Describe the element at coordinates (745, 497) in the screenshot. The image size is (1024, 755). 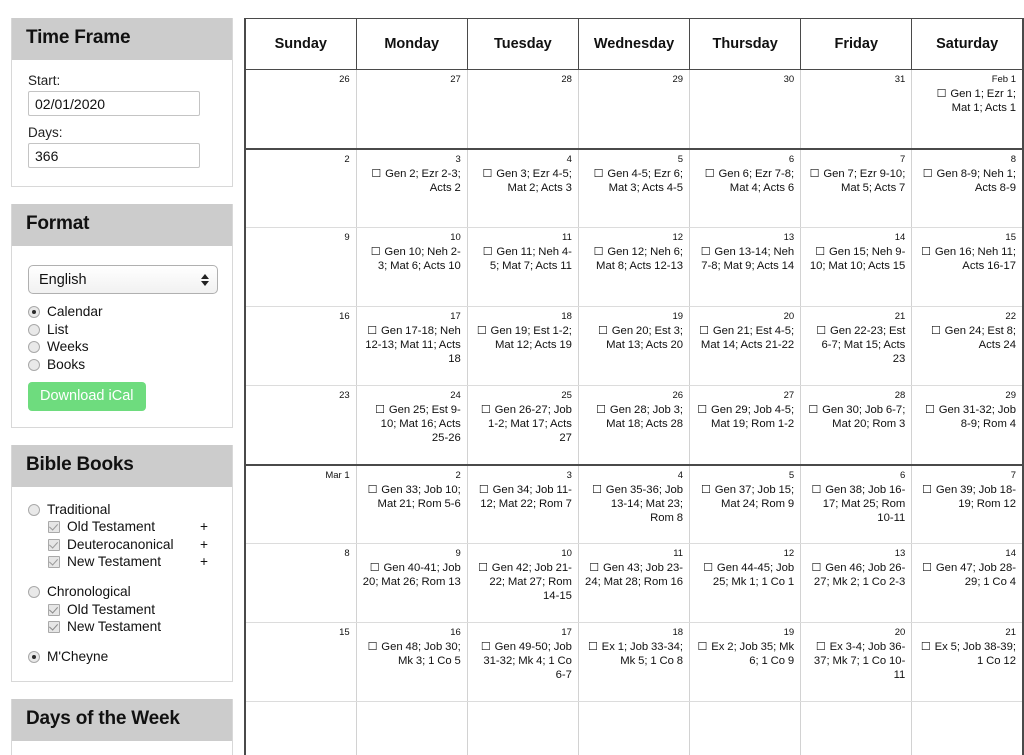
I see `reading-assignment: ☐ Gen 37; Job 15; Mat 24; Rom 9` at that location.